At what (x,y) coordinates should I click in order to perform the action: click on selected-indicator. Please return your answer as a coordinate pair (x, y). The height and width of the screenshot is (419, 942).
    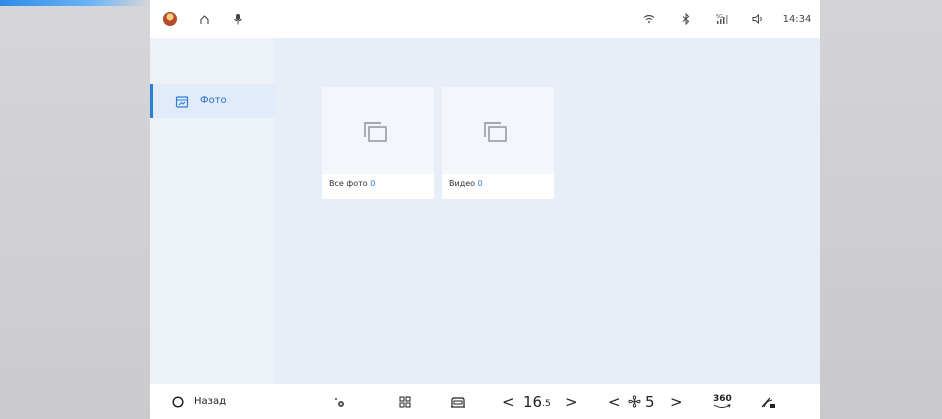
    Looking at the image, I should click on (151, 101).